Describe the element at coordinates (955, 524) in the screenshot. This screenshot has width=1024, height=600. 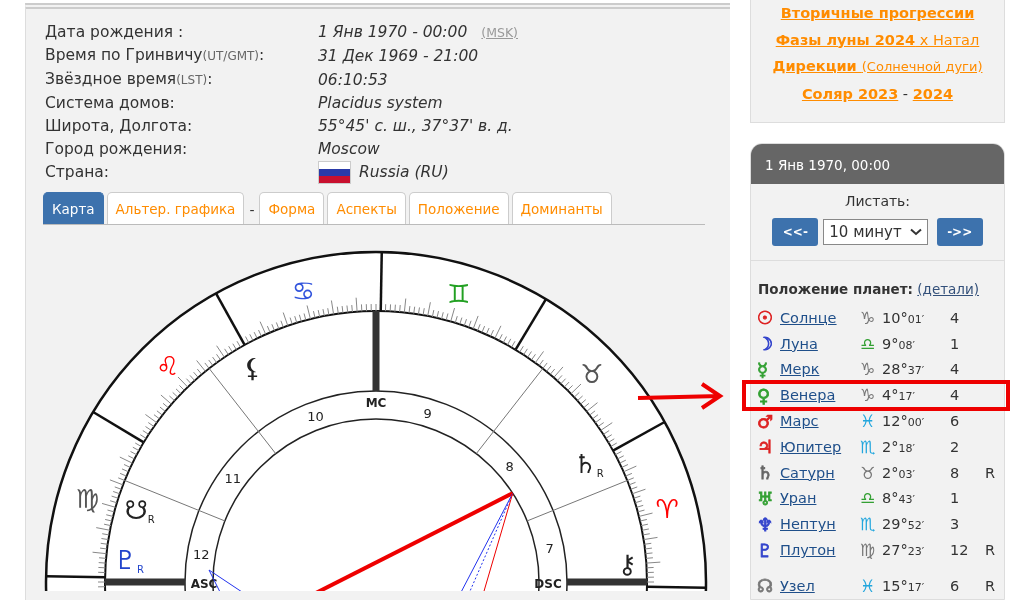
I see `house-number: 3` at that location.